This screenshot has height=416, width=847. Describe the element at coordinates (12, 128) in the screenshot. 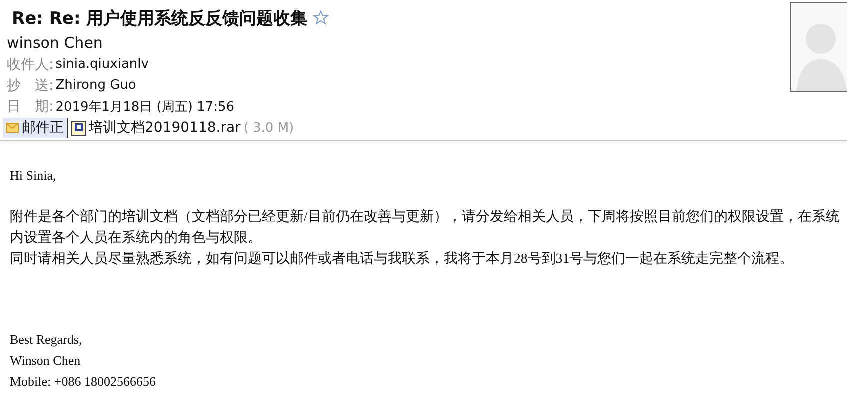

I see `envelope-icon` at that location.